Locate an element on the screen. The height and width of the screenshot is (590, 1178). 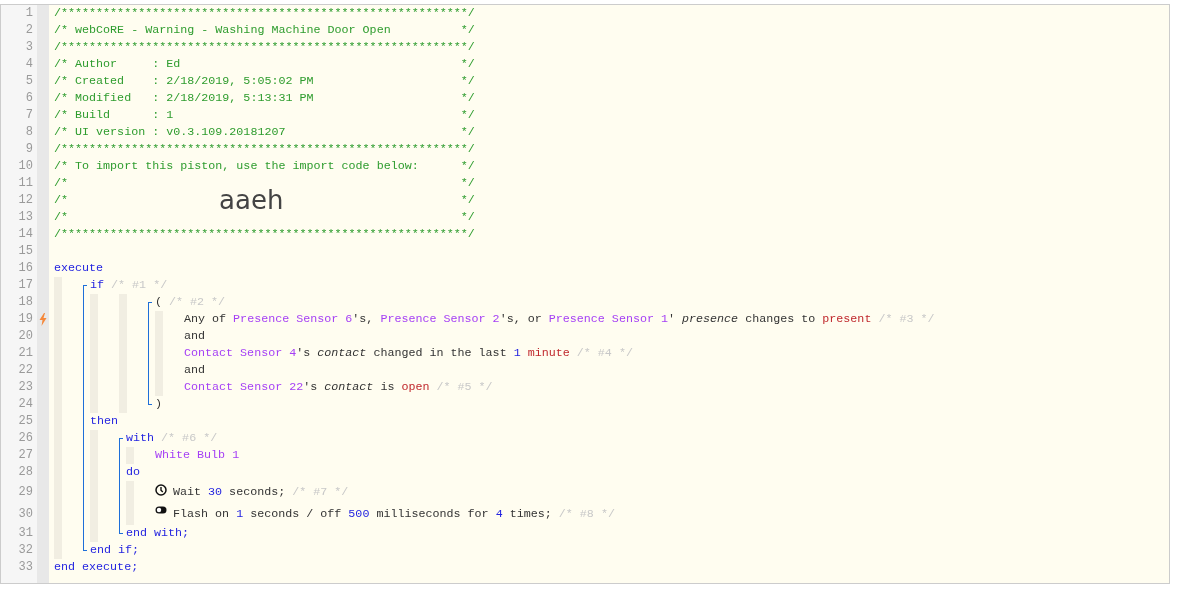
code-line: ) is located at coordinates (158, 404).